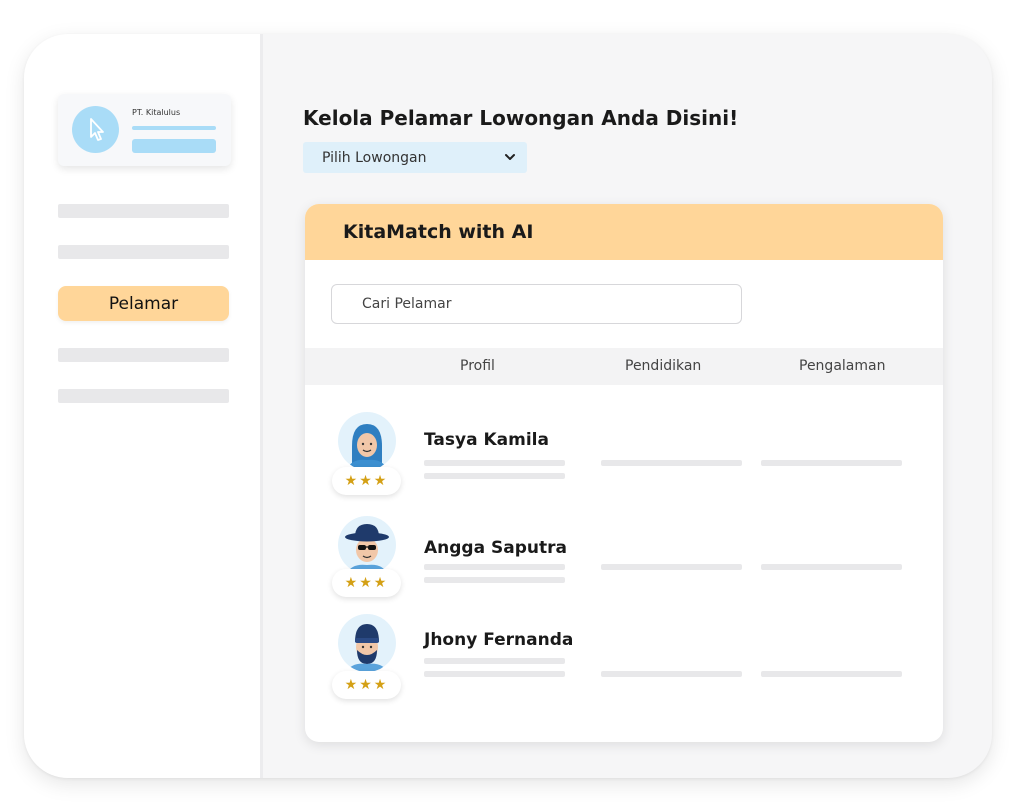  Describe the element at coordinates (374, 157) in the screenshot. I see `job-select-value: Pilih Lowongan` at that location.